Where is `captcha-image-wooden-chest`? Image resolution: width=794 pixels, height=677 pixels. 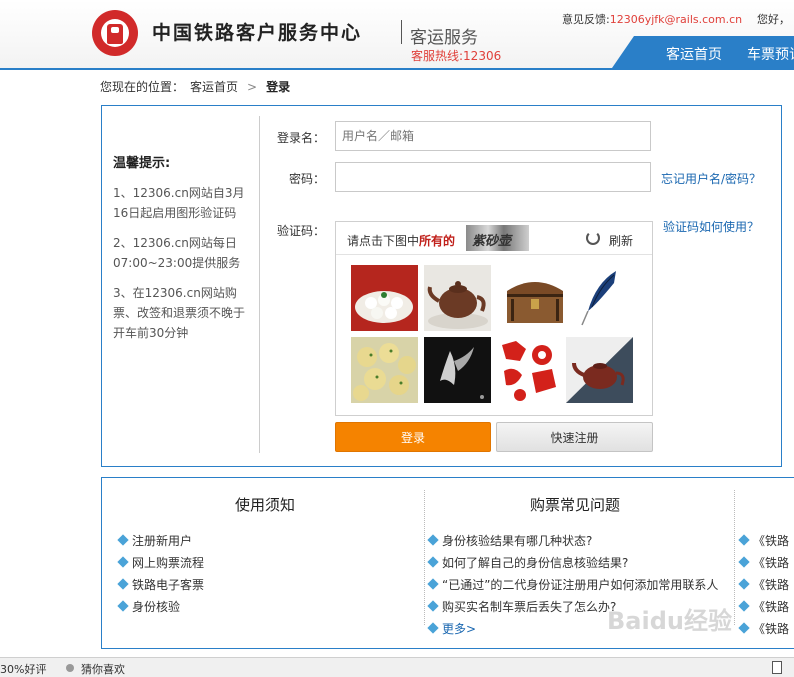
captcha-image-wooden-chest is located at coordinates (534, 298).